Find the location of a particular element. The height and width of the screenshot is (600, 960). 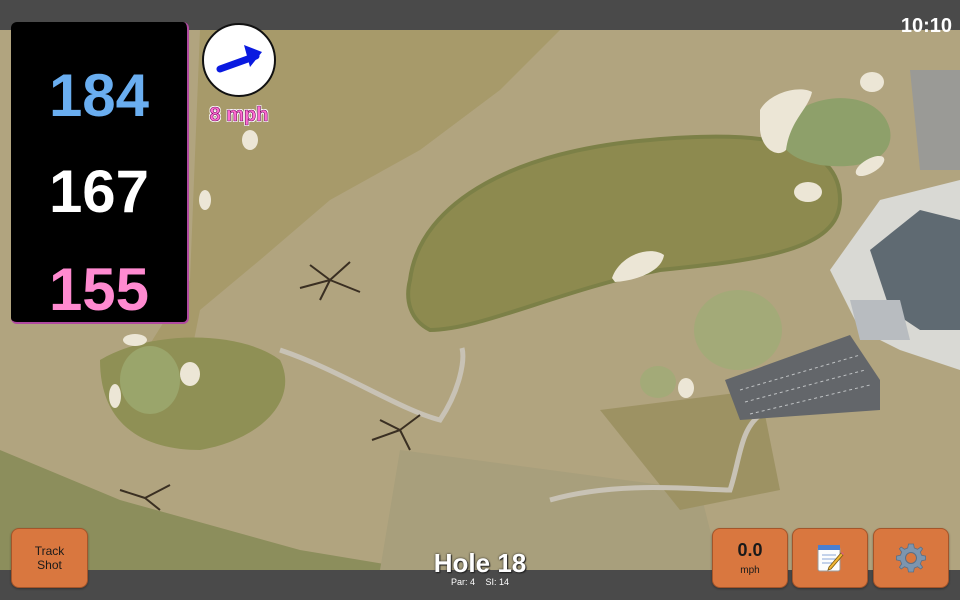

hole-info: Par: 4 SI: 14 is located at coordinates (480, 582).